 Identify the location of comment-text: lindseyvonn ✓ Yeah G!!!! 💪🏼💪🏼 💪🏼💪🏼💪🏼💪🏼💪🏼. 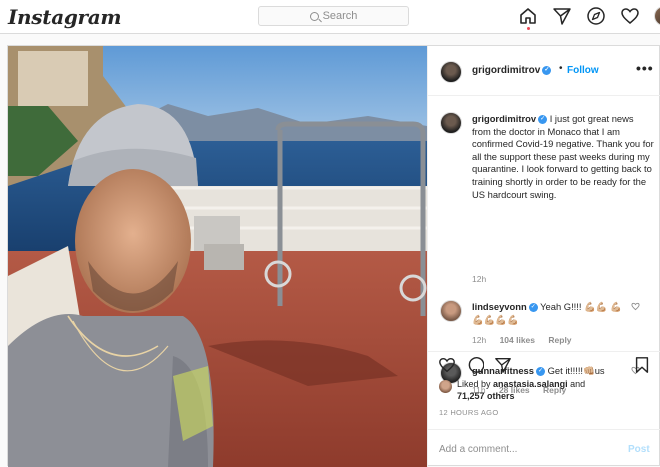
(552, 313).